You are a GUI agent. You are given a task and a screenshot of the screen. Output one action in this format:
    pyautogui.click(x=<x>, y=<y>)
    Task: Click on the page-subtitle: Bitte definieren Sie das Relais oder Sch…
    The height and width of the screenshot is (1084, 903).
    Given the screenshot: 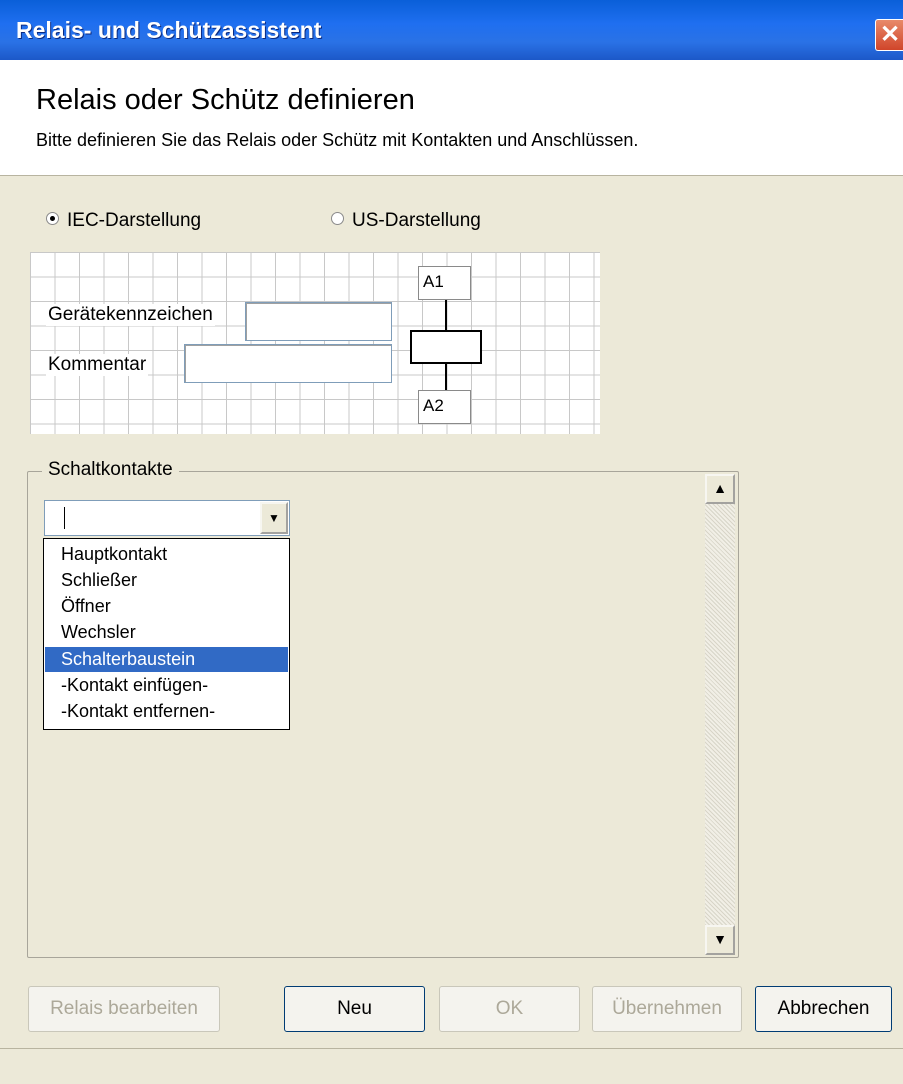 What is the action you would take?
    pyautogui.click(x=337, y=140)
    